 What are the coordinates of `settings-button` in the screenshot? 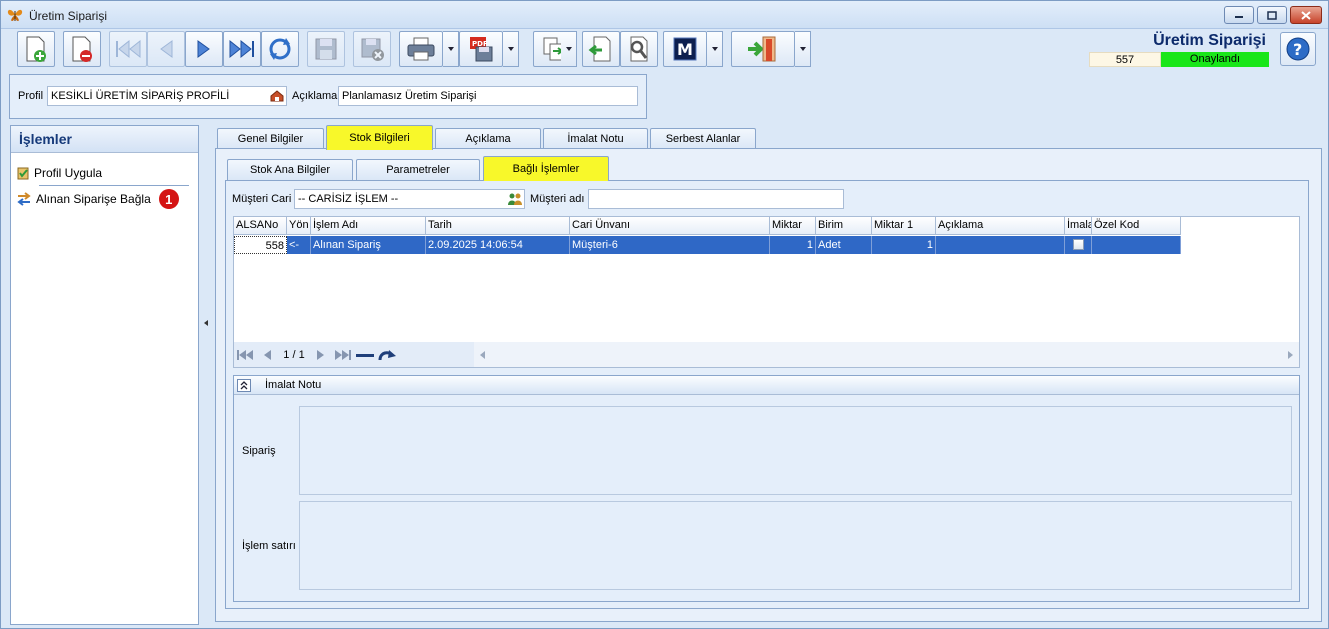 It's located at (639, 49).